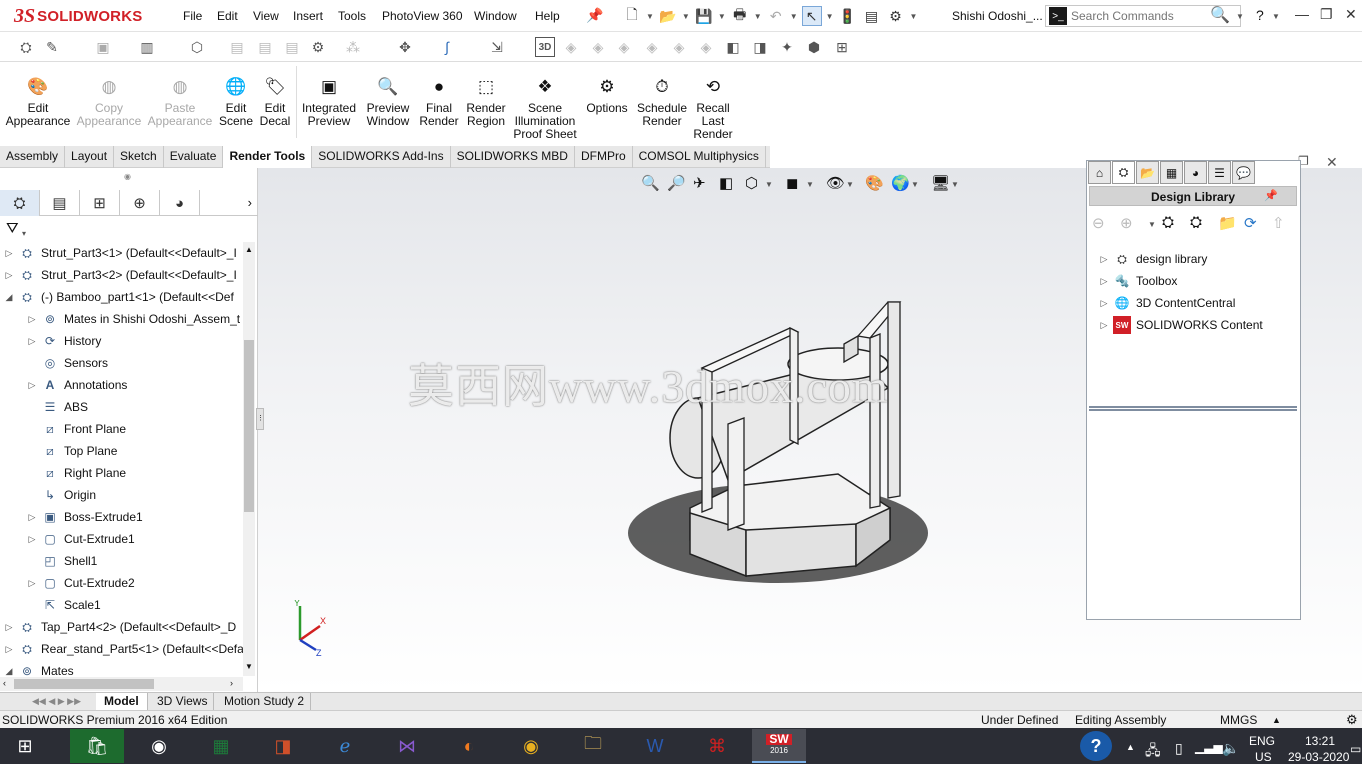 Image resolution: width=1362 pixels, height=764 pixels. What do you see at coordinates (100, 203) in the screenshot?
I see `tab-configuration-manager: ⊞` at bounding box center [100, 203].